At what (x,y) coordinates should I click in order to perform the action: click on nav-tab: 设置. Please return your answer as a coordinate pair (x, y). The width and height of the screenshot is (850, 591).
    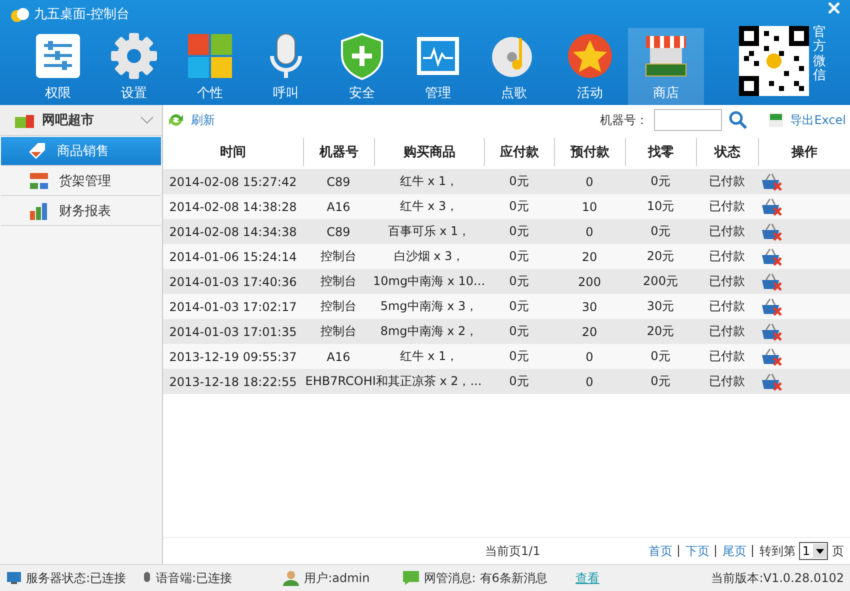
    Looking at the image, I should click on (134, 66).